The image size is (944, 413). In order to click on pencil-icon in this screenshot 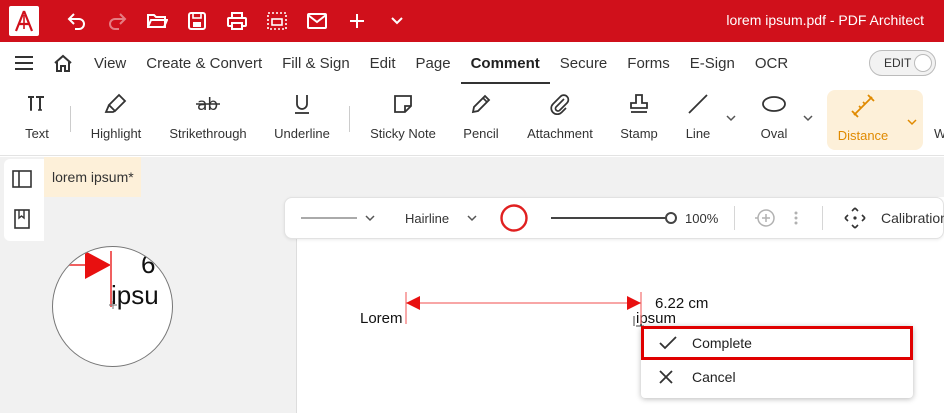, I will do `click(481, 104)`.